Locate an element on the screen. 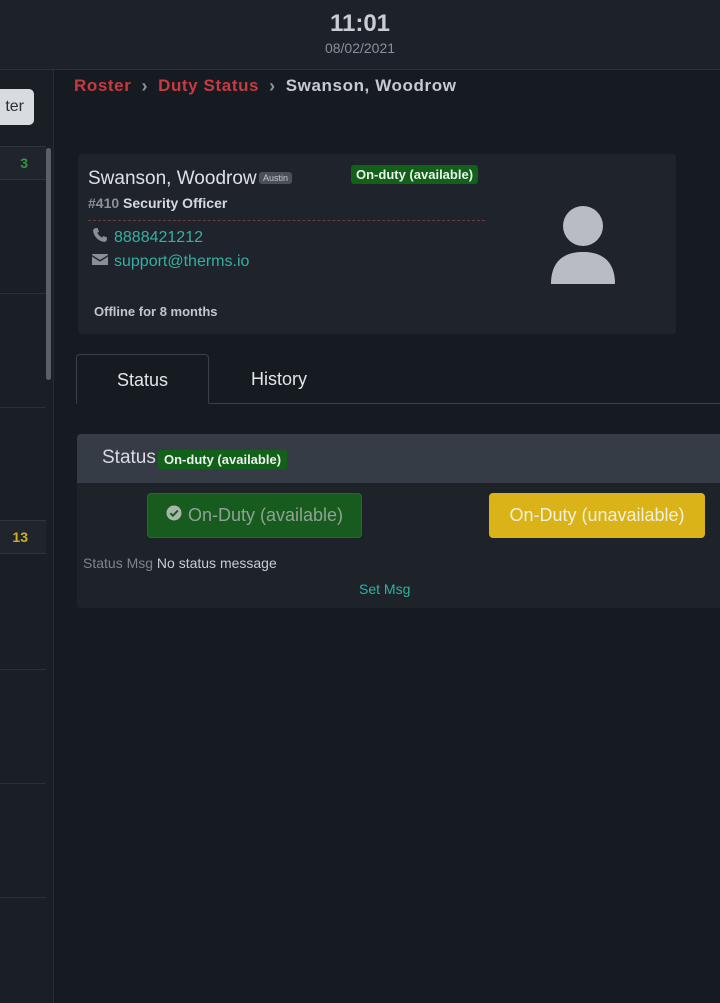 Image resolution: width=720 pixels, height=1003 pixels. phone-icon is located at coordinates (100, 237).